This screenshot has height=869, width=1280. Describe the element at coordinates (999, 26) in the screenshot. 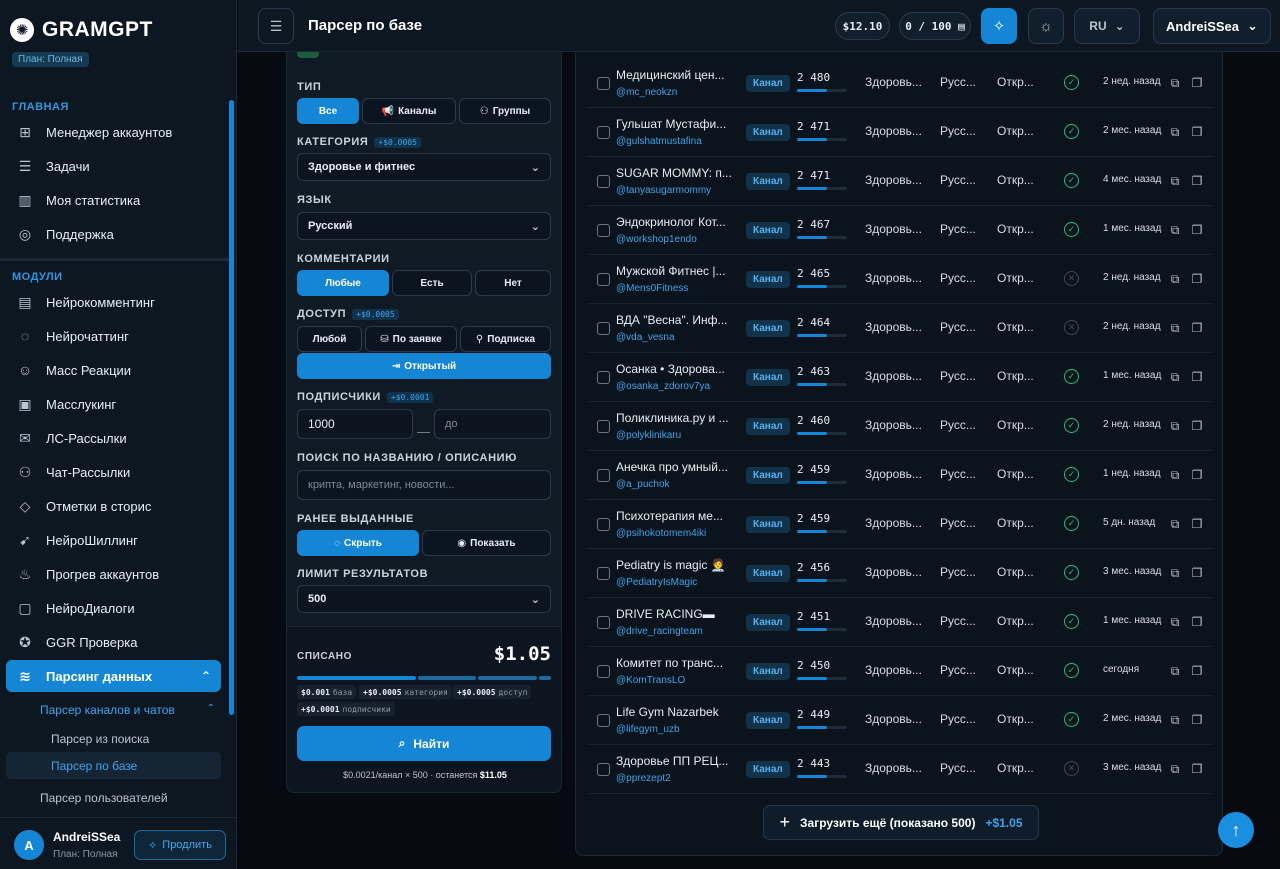

I see `ai-button: ✧` at that location.